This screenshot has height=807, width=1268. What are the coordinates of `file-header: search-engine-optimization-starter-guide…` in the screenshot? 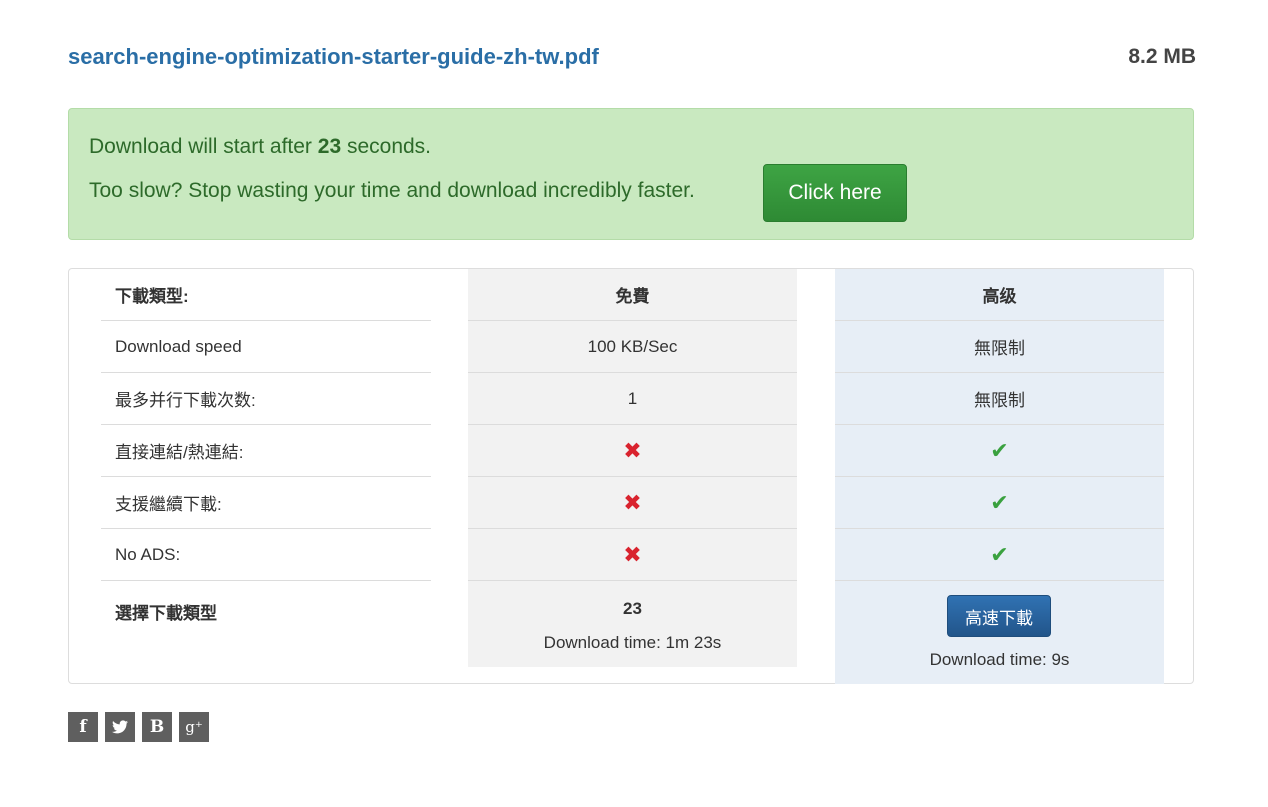 It's located at (632, 57).